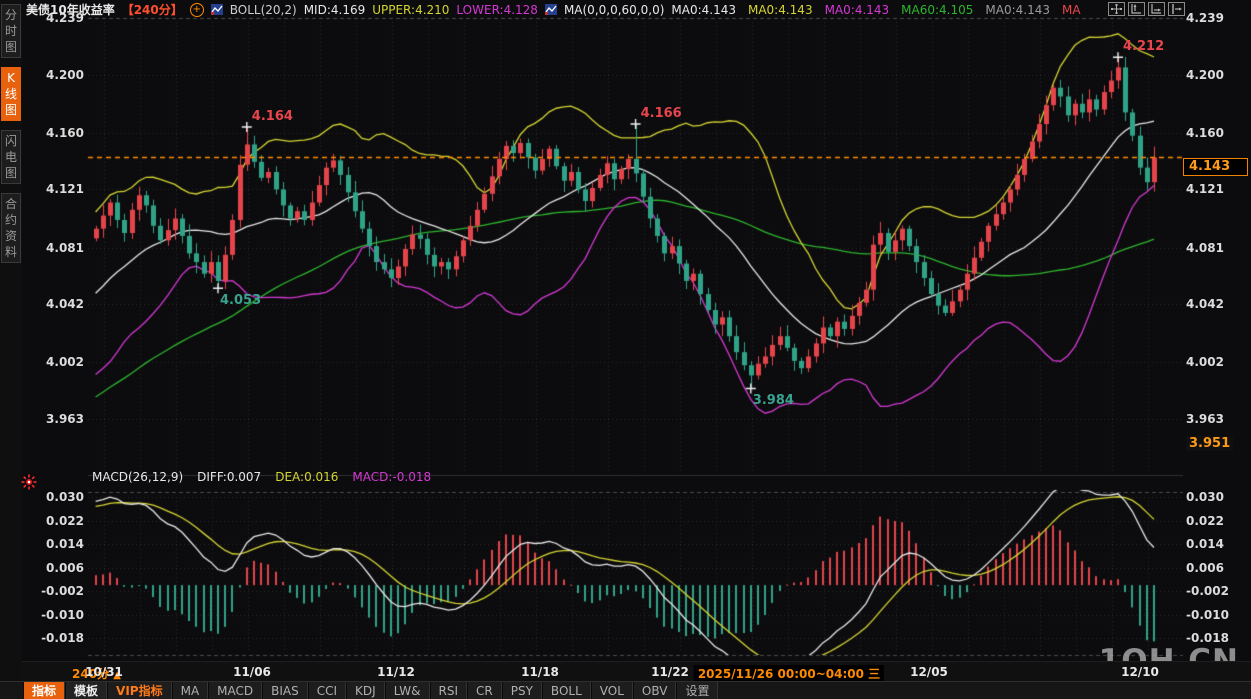 This screenshot has height=699, width=1251. What do you see at coordinates (241, 301) in the screenshot?
I see `swing-low-label: 4.053` at bounding box center [241, 301].